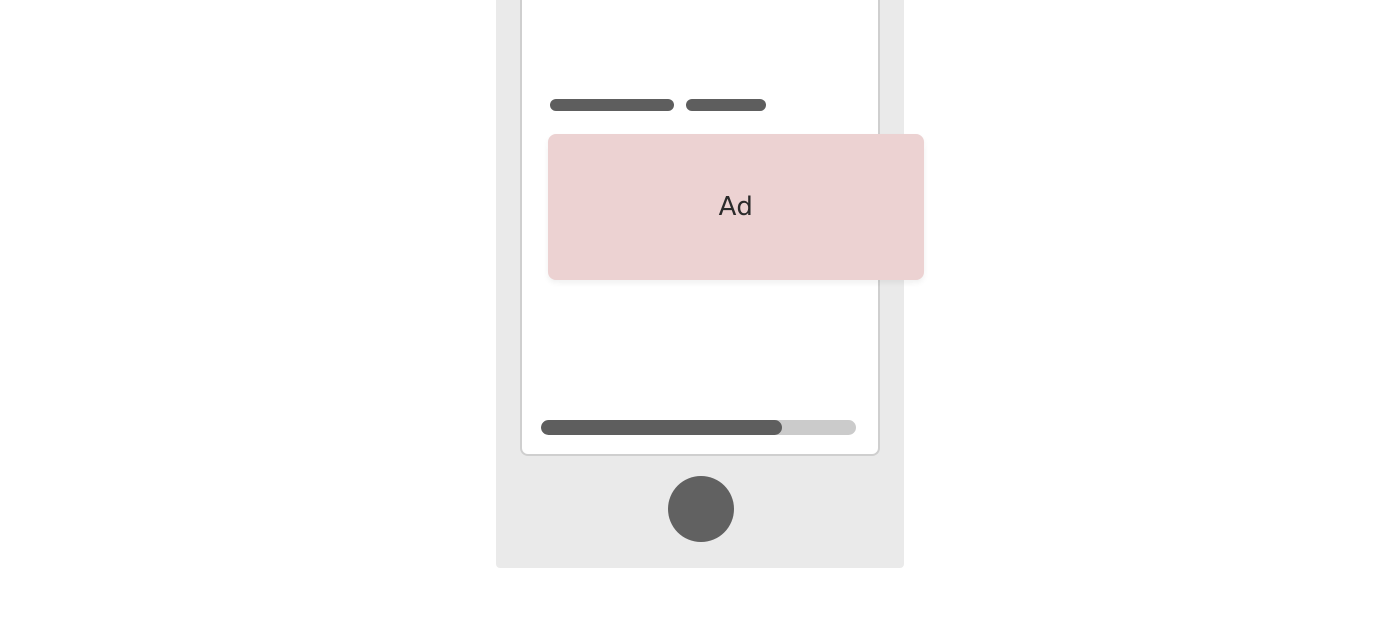 Image resolution: width=1400 pixels, height=634 pixels. I want to click on ad-banner: Ad, so click(736, 207).